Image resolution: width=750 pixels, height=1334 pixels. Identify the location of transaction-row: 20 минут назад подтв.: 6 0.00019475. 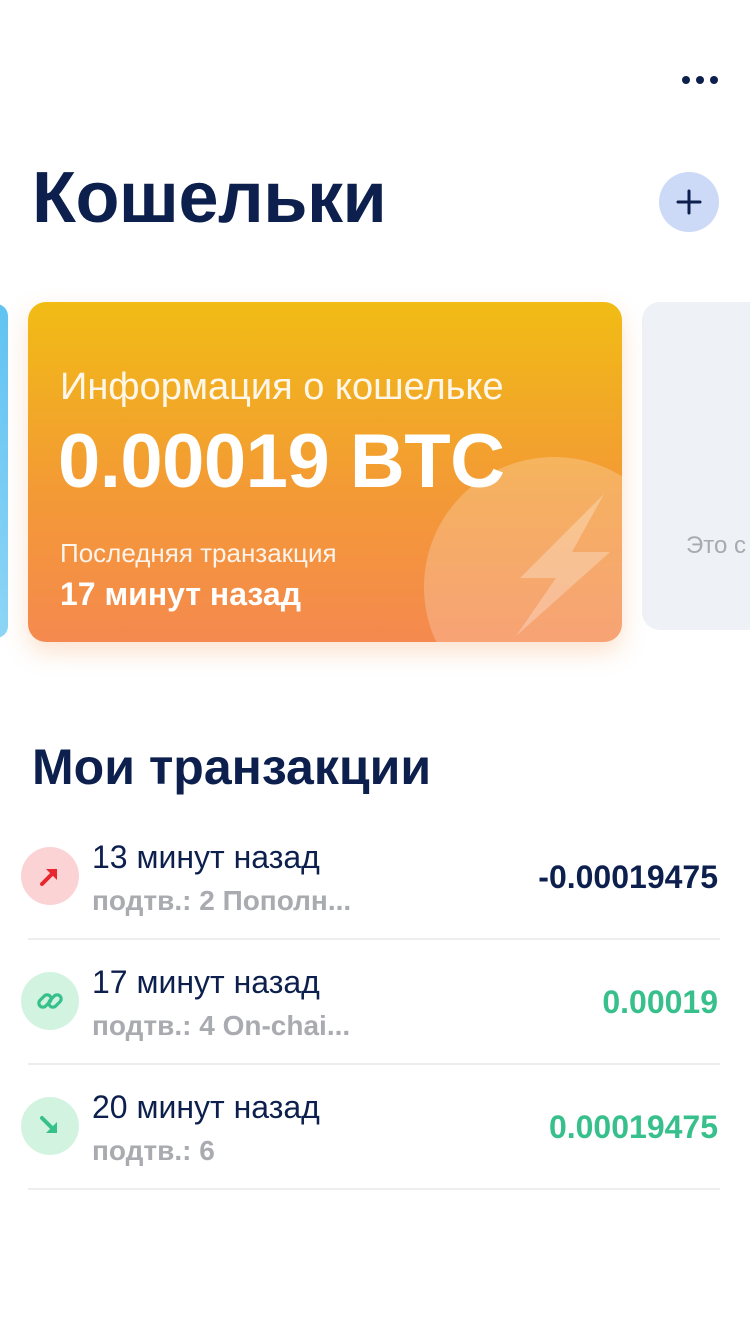
(375, 1127).